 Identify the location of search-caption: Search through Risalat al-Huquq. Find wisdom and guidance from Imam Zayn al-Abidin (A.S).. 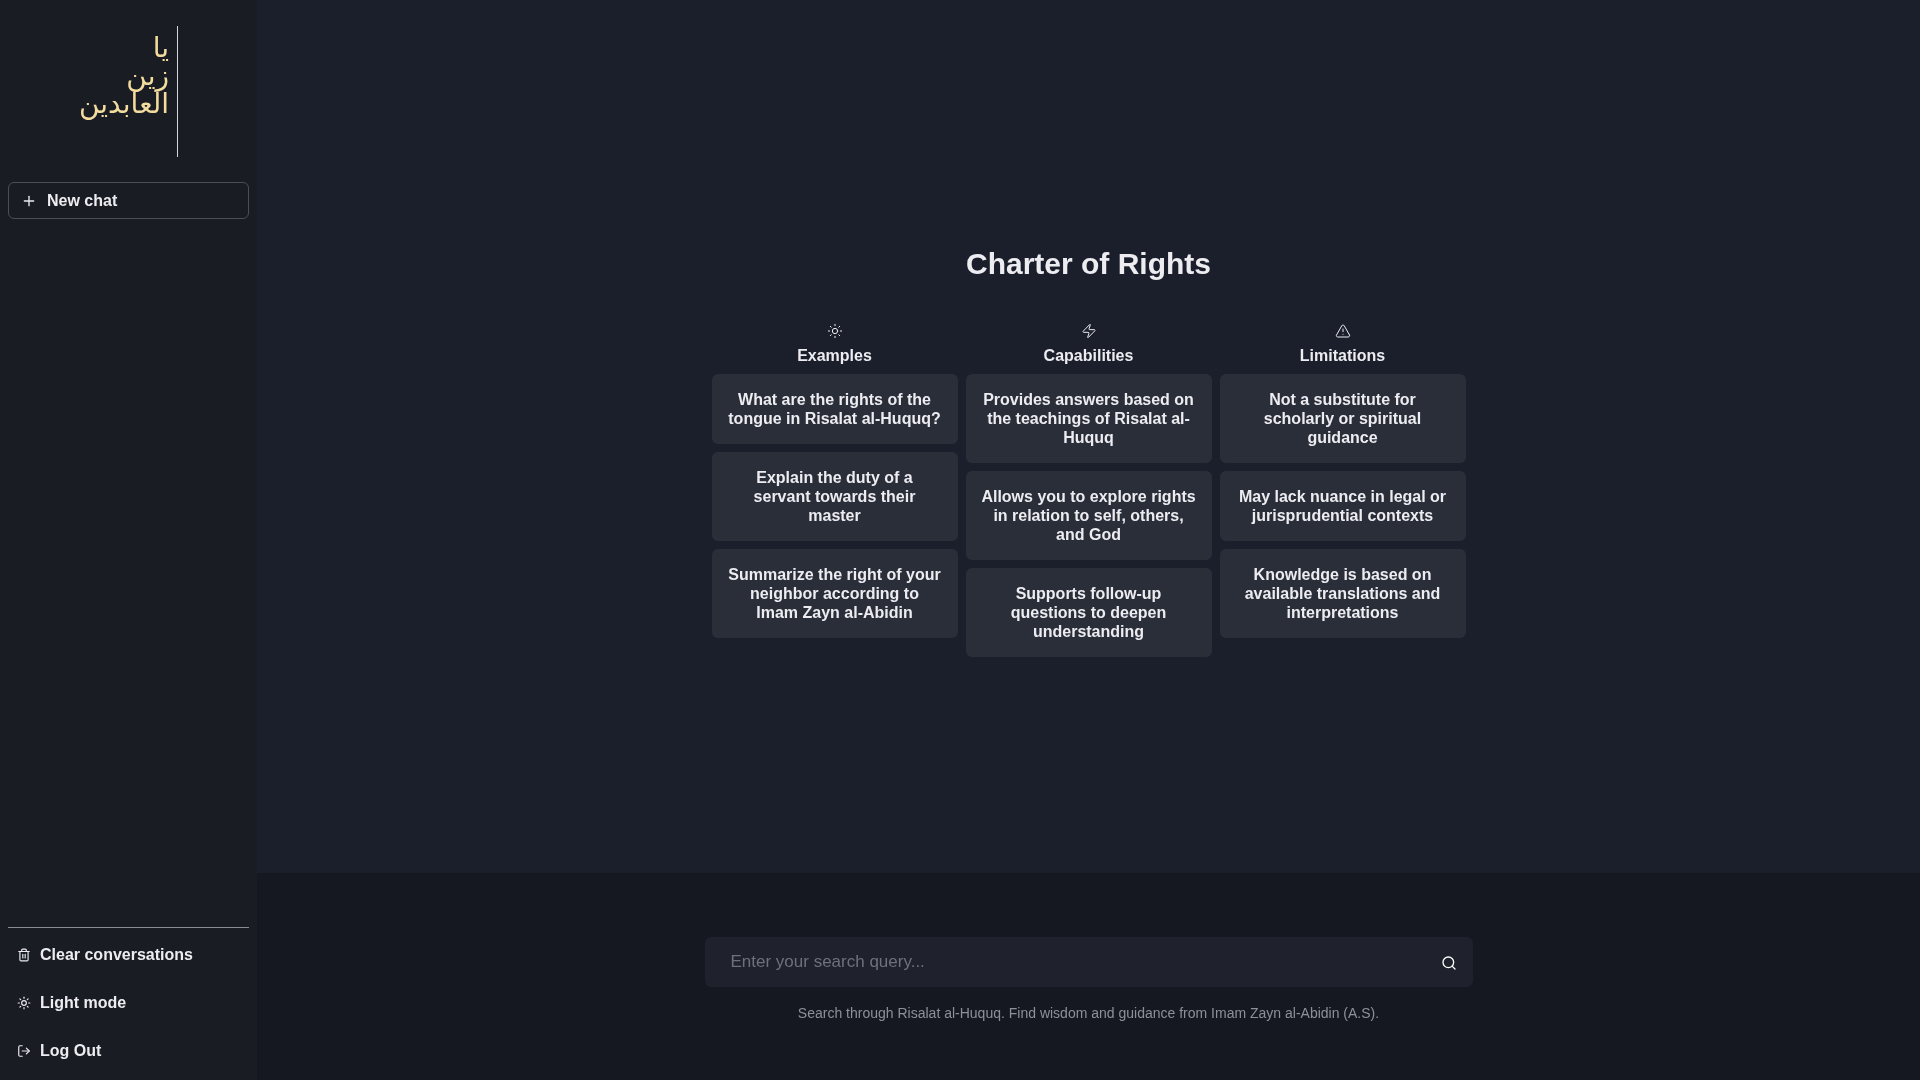
(1088, 1013).